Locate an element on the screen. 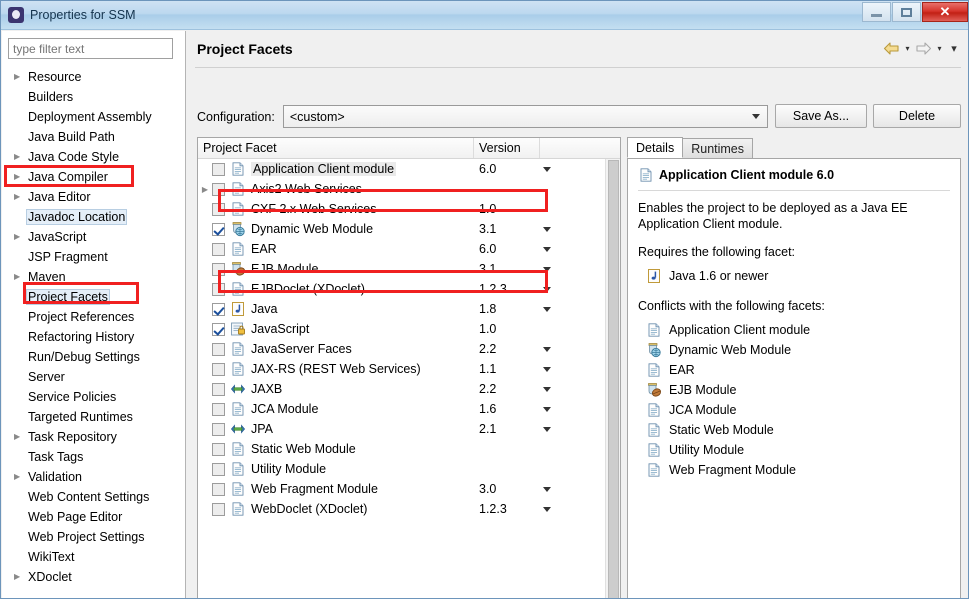 Image resolution: width=969 pixels, height=599 pixels. facet-row: ▶EJBDoclet (XDoclet)1.2.3 is located at coordinates (409, 289).